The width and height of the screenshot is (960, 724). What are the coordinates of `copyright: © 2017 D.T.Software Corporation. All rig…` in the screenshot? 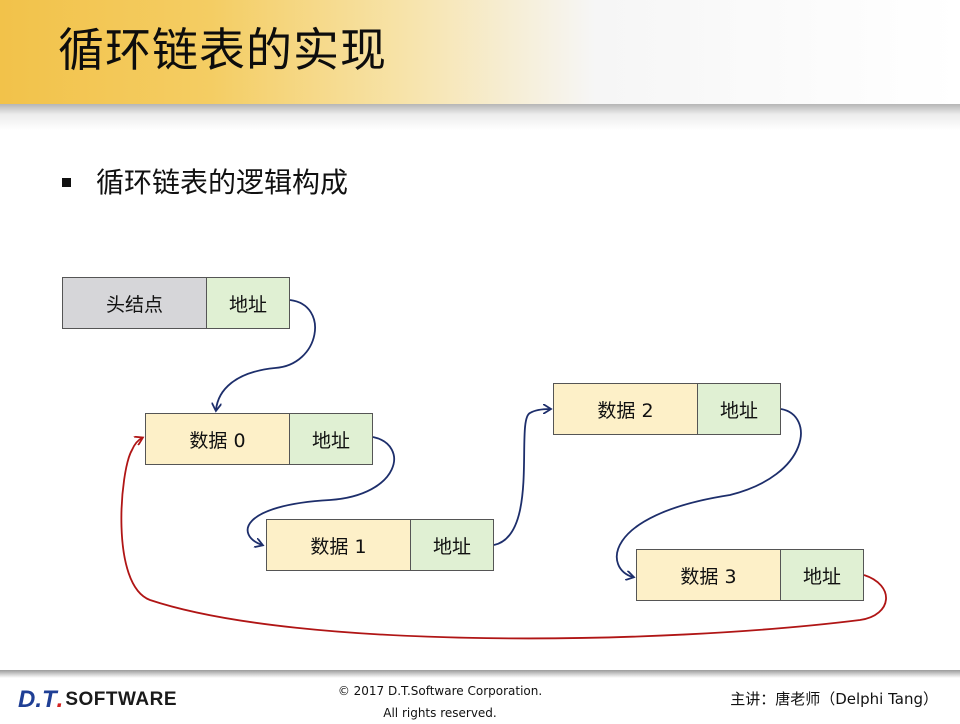 It's located at (440, 702).